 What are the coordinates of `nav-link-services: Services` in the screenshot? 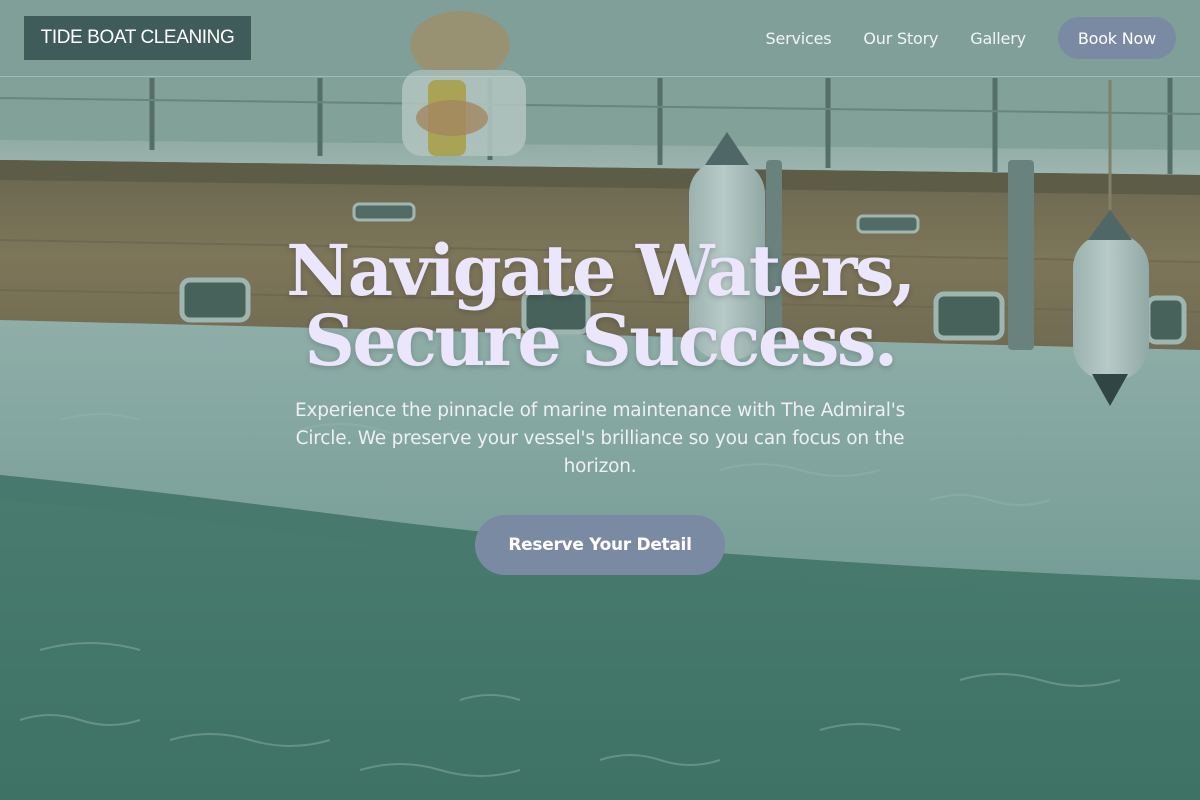 It's located at (799, 38).